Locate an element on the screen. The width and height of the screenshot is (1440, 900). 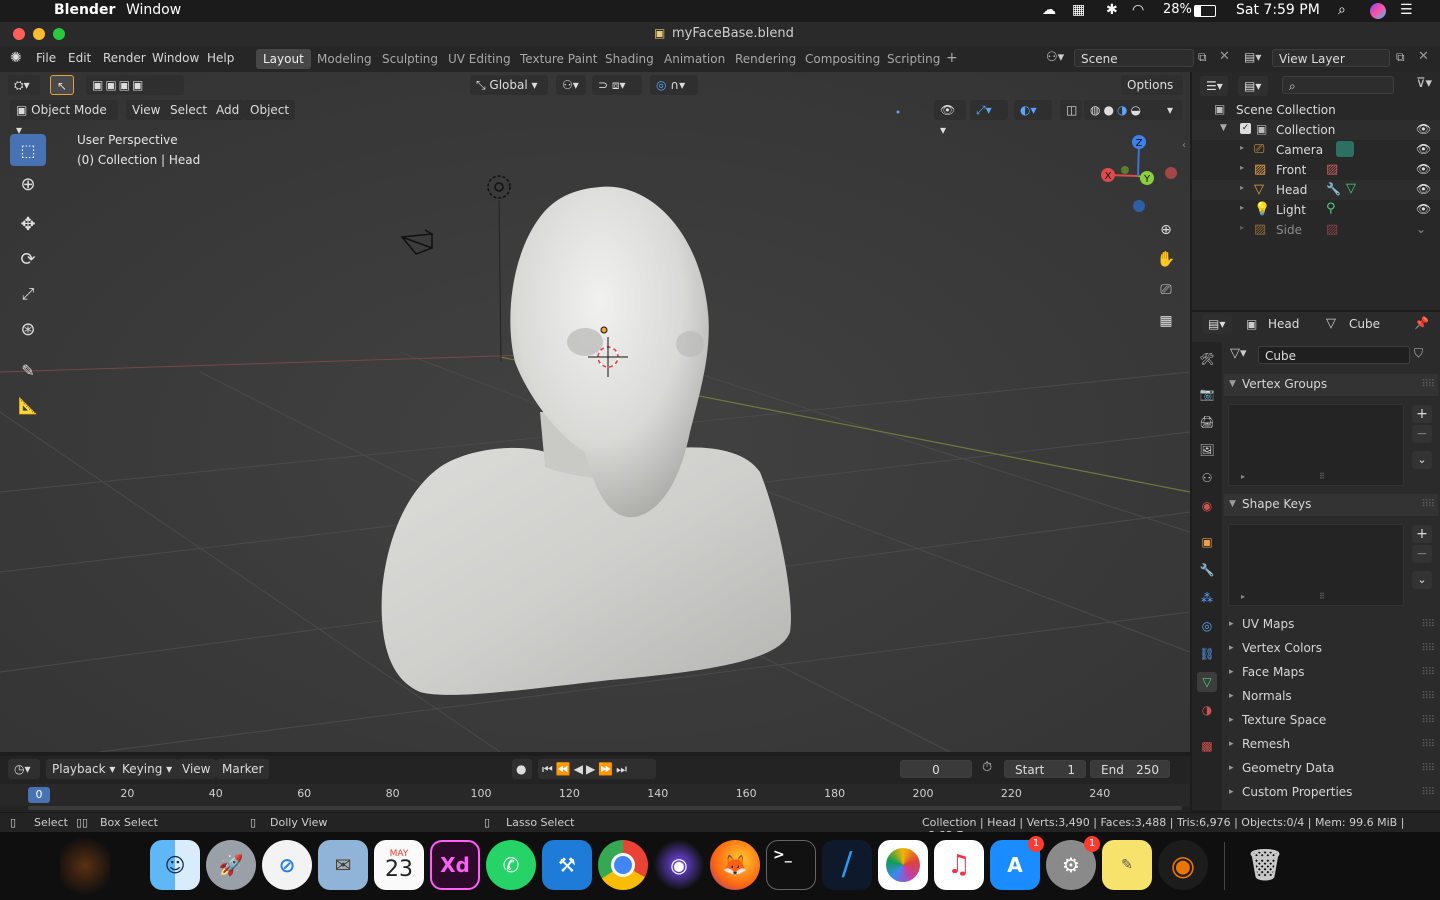
properties-editor-type-icon: ▤▾ is located at coordinates (1217, 324).